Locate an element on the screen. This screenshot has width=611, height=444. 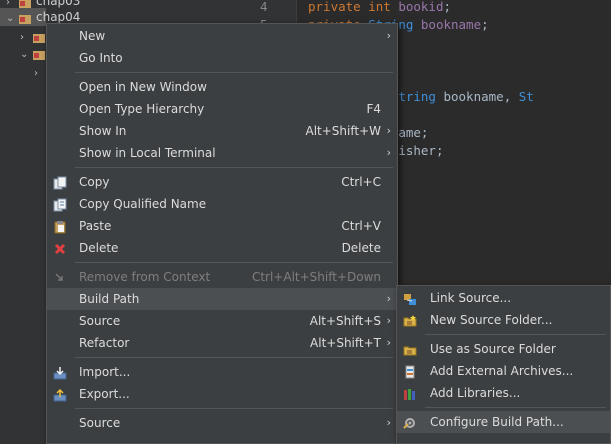
paste-icon is located at coordinates (60, 226).